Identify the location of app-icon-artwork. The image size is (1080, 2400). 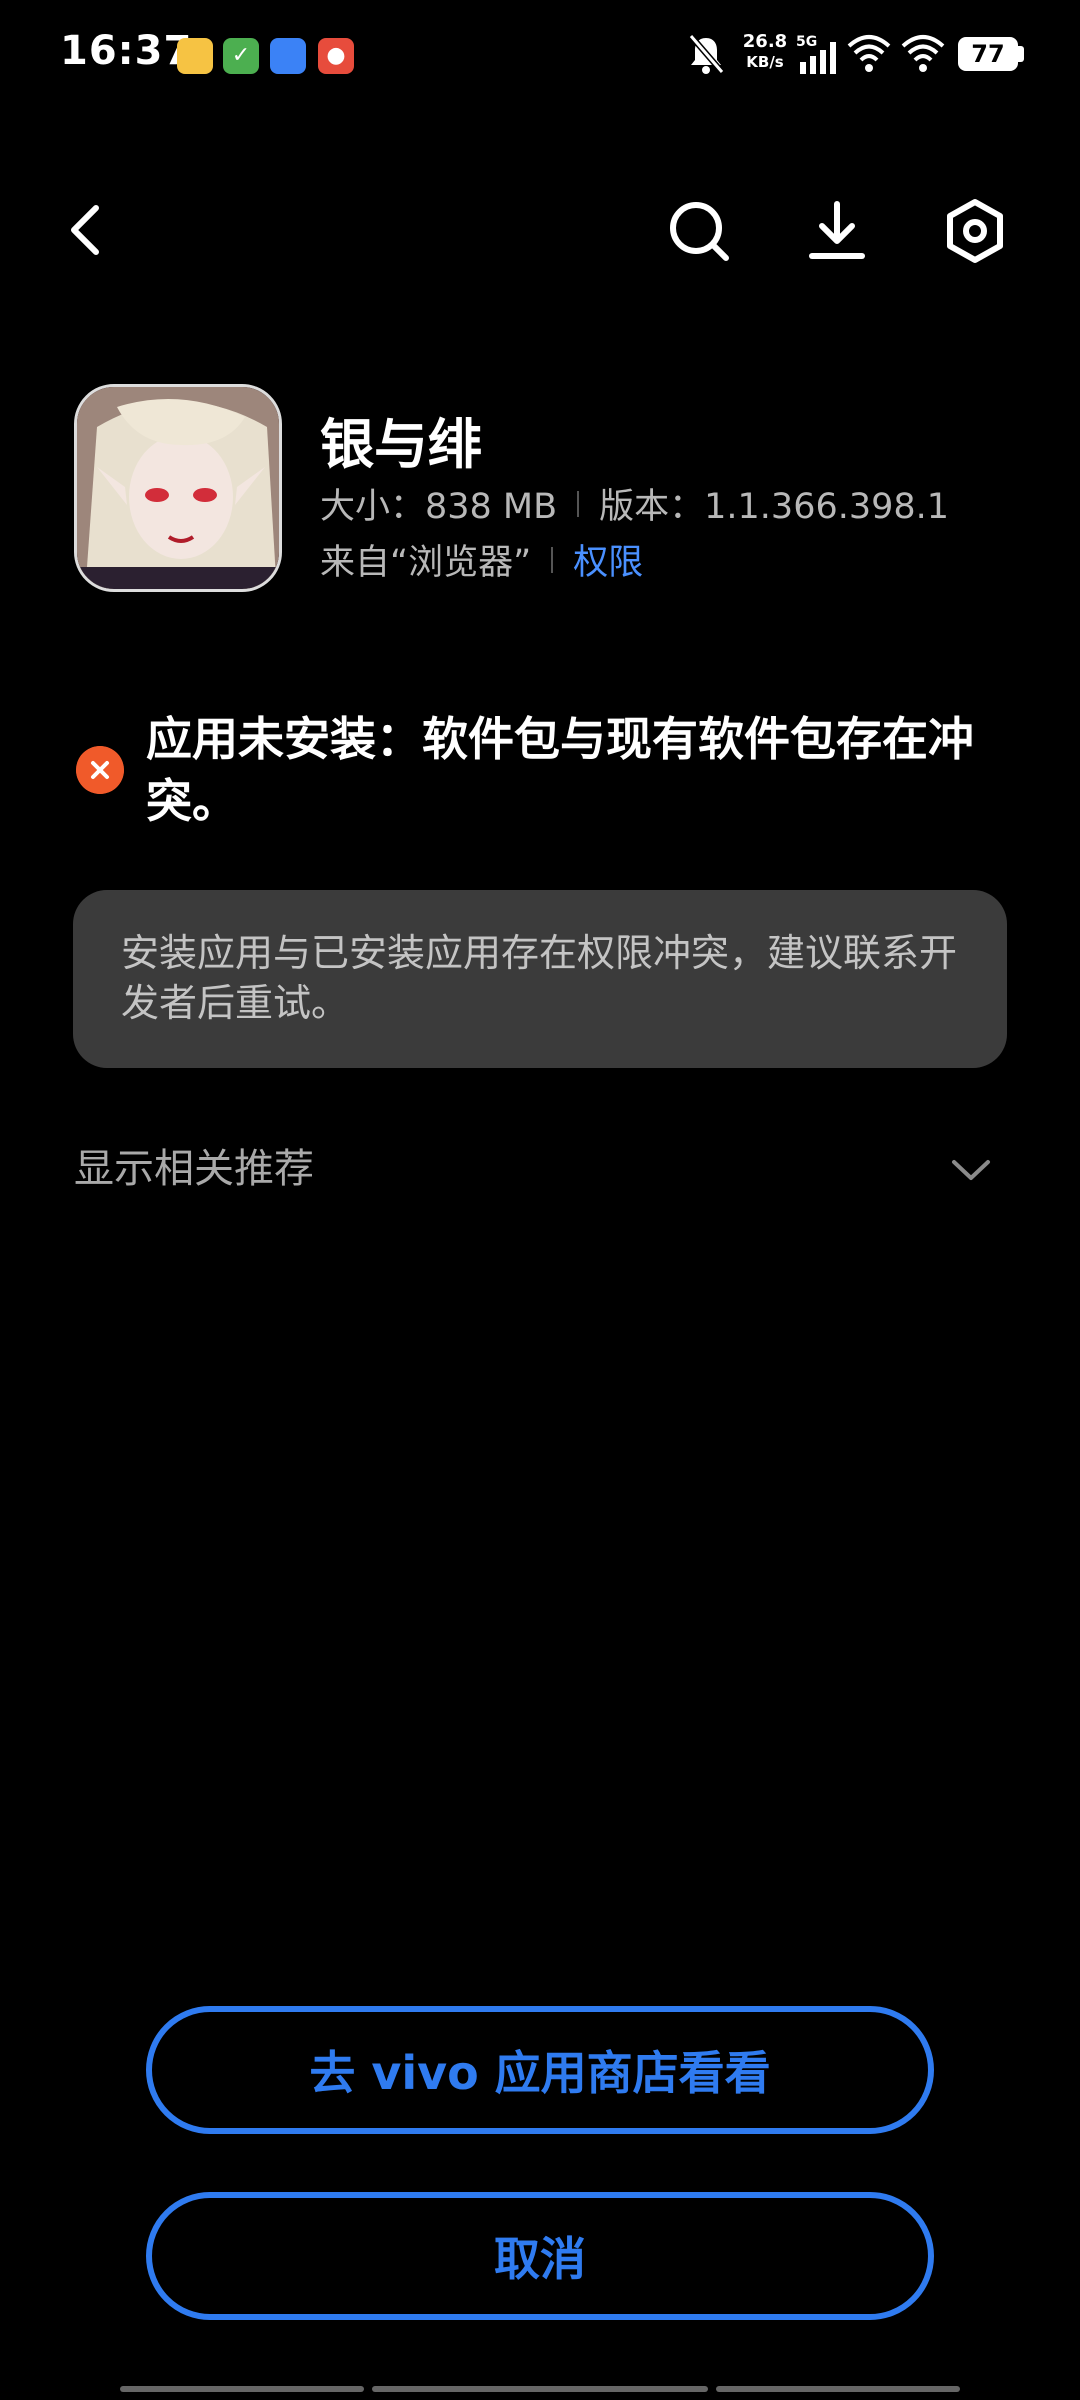
(178, 488).